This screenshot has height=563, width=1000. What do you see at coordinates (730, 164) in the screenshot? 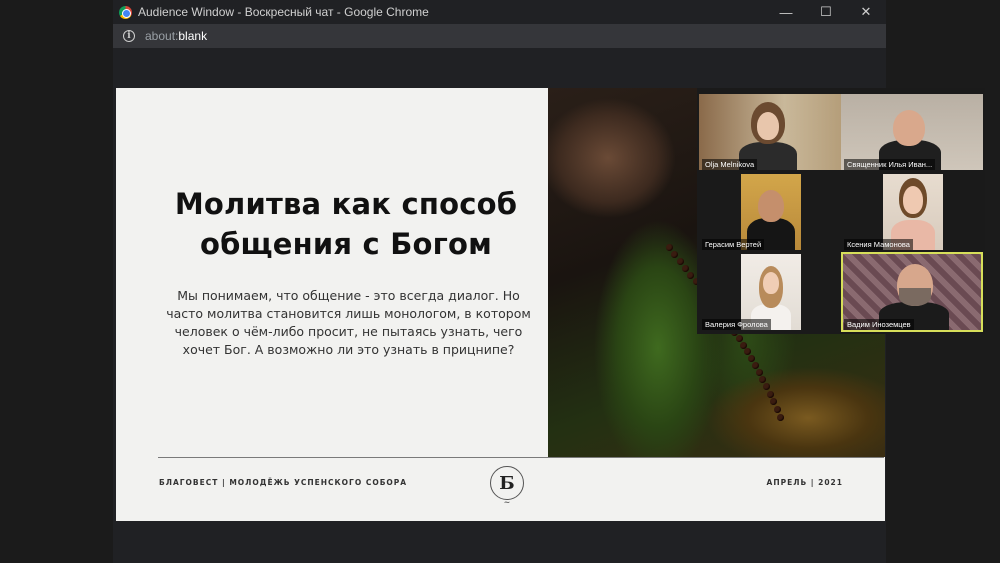
I see `participant-name: Olja Melnikova` at bounding box center [730, 164].